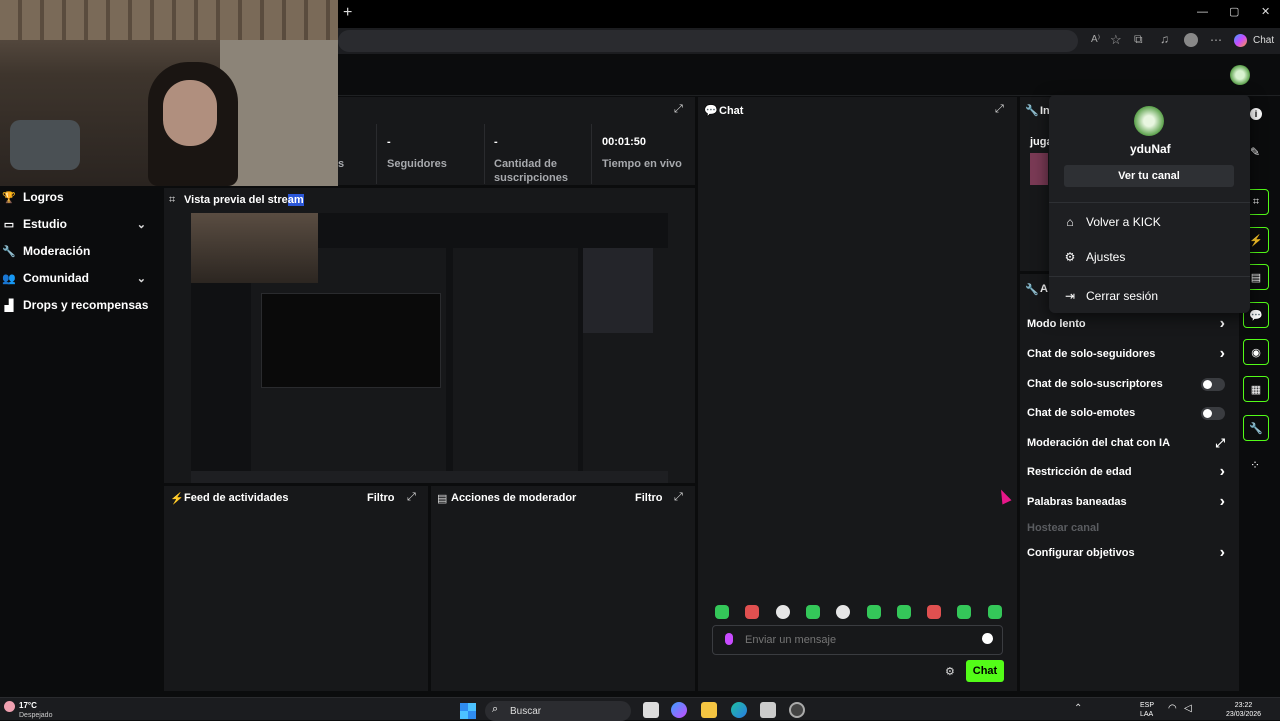 The width and height of the screenshot is (1280, 721). I want to click on collections-icon: ♫, so click(1164, 39).